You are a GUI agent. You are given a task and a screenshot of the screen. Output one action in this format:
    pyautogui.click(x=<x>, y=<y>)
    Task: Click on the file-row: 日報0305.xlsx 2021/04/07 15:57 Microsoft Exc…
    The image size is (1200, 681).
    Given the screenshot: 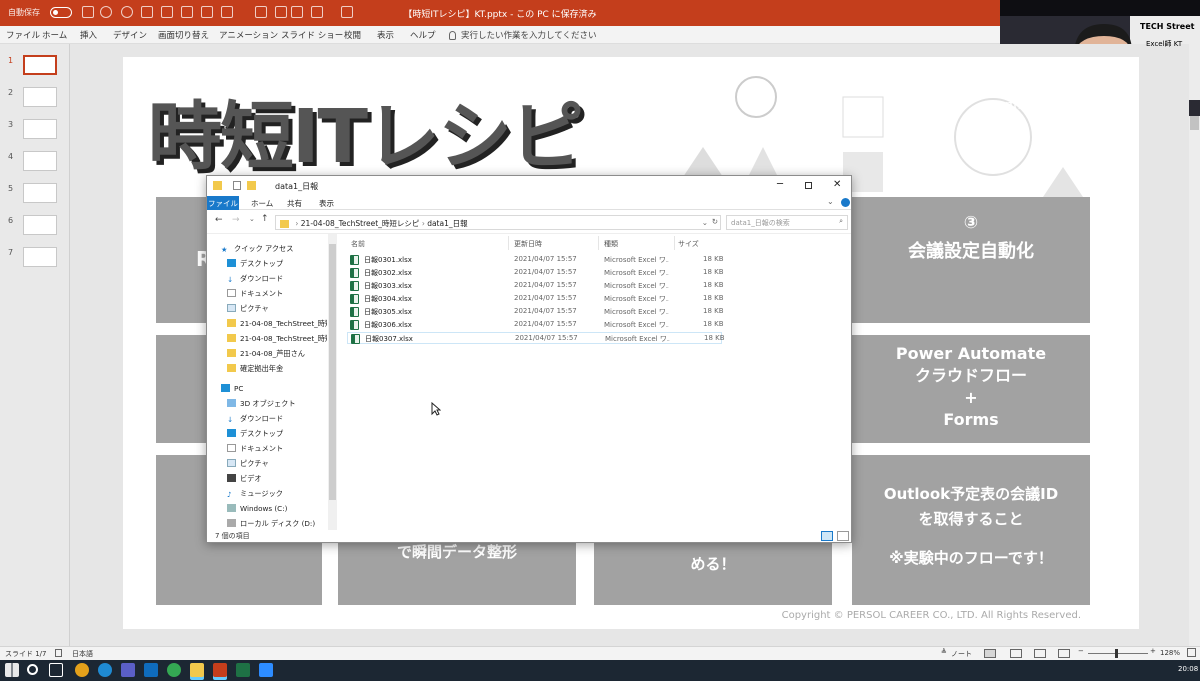 What is the action you would take?
    pyautogui.click(x=535, y=312)
    